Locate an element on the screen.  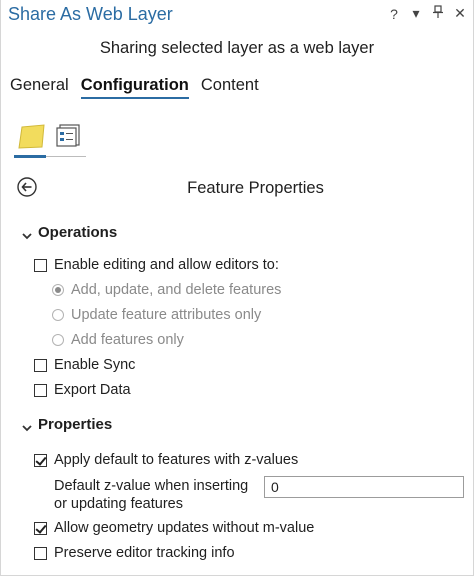
enable-editing-checkbox is located at coordinates (40, 265).